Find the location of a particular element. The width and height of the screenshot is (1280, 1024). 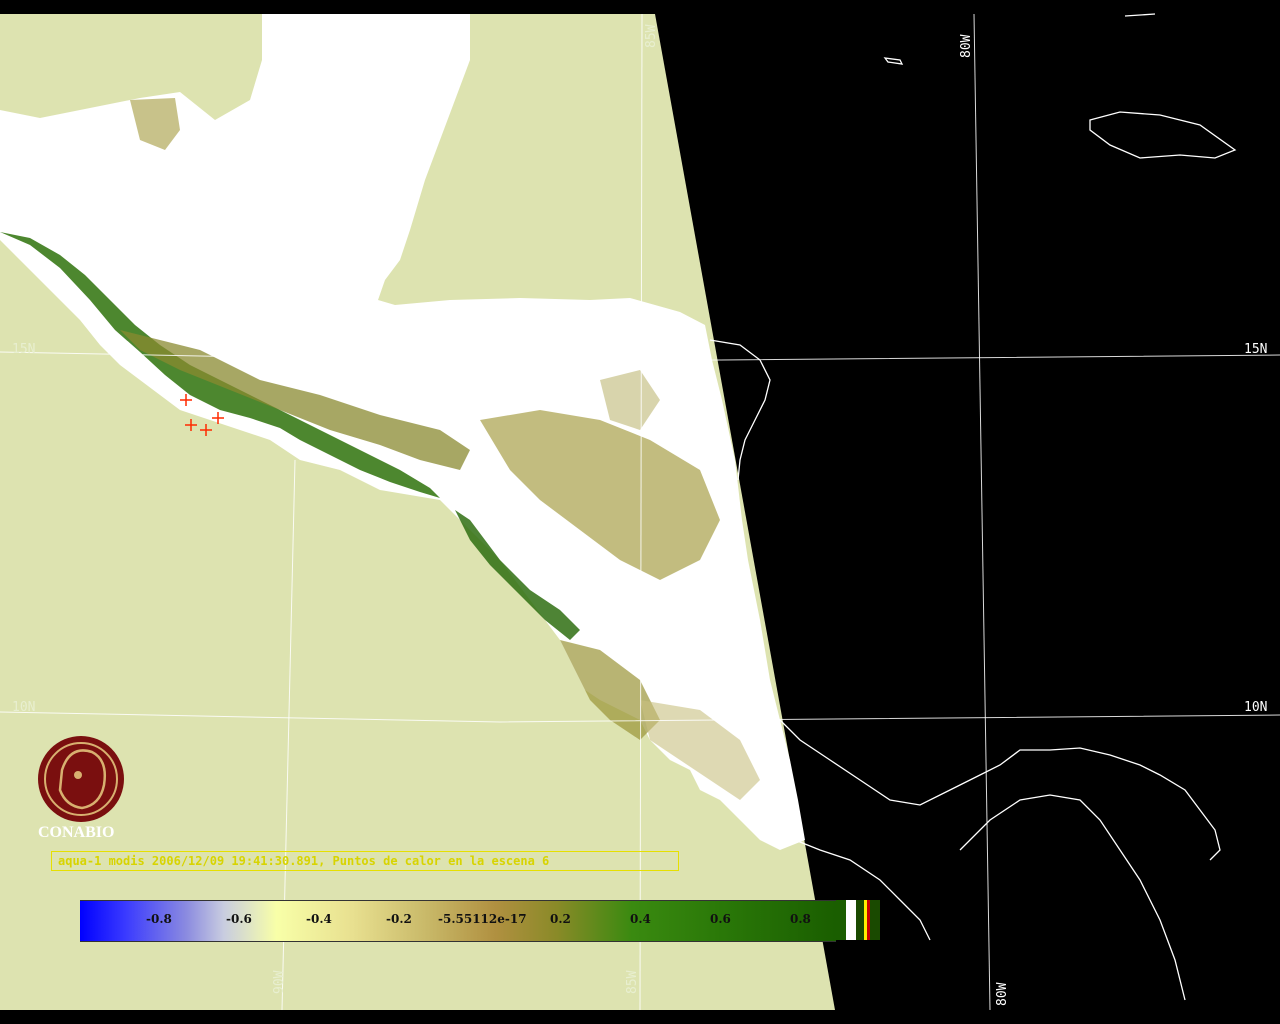

conabio-logo-text: CONABIO is located at coordinates (76, 832).